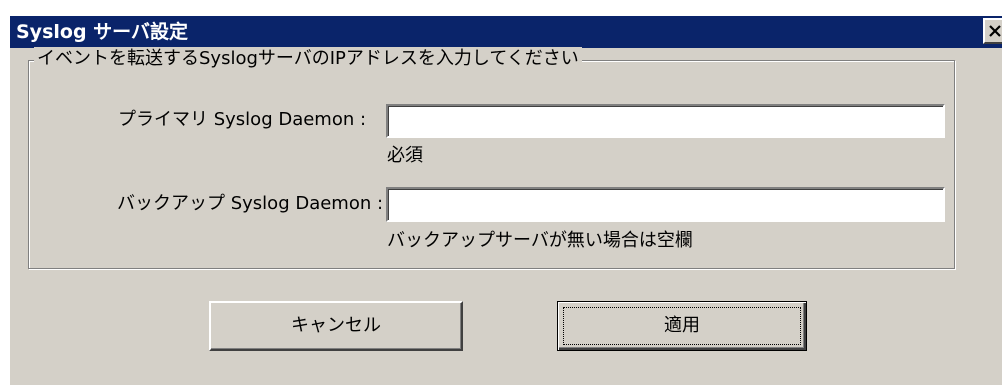  What do you see at coordinates (540, 240) in the screenshot?
I see `backup-optional-hint: バックアップサーバが無い場合は空欄` at bounding box center [540, 240].